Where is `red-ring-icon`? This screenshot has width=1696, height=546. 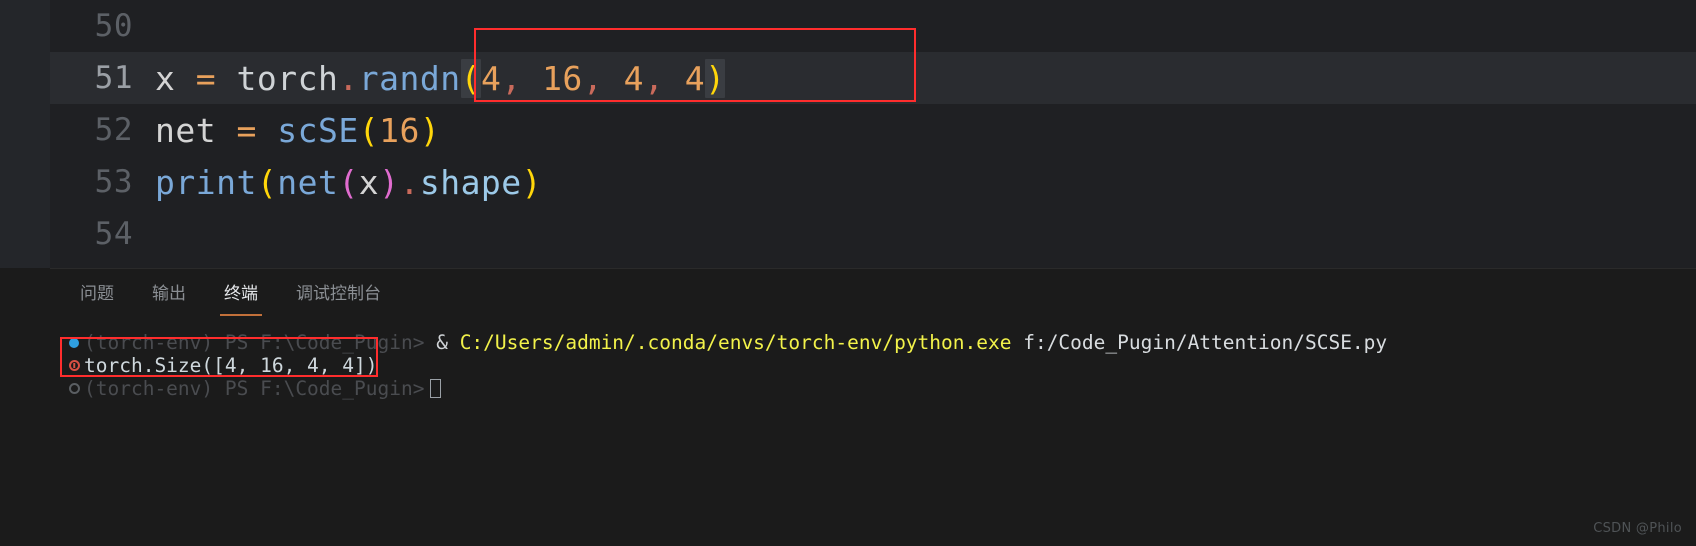 red-ring-icon is located at coordinates (74, 365).